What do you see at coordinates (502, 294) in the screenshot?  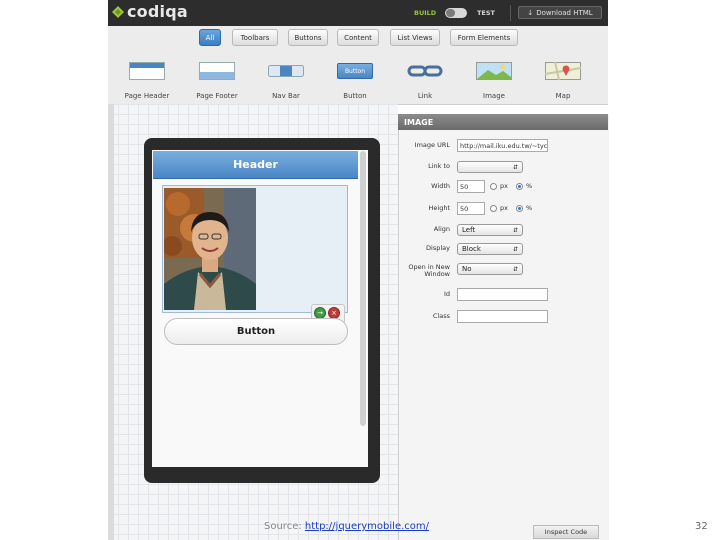 I see `id-input` at bounding box center [502, 294].